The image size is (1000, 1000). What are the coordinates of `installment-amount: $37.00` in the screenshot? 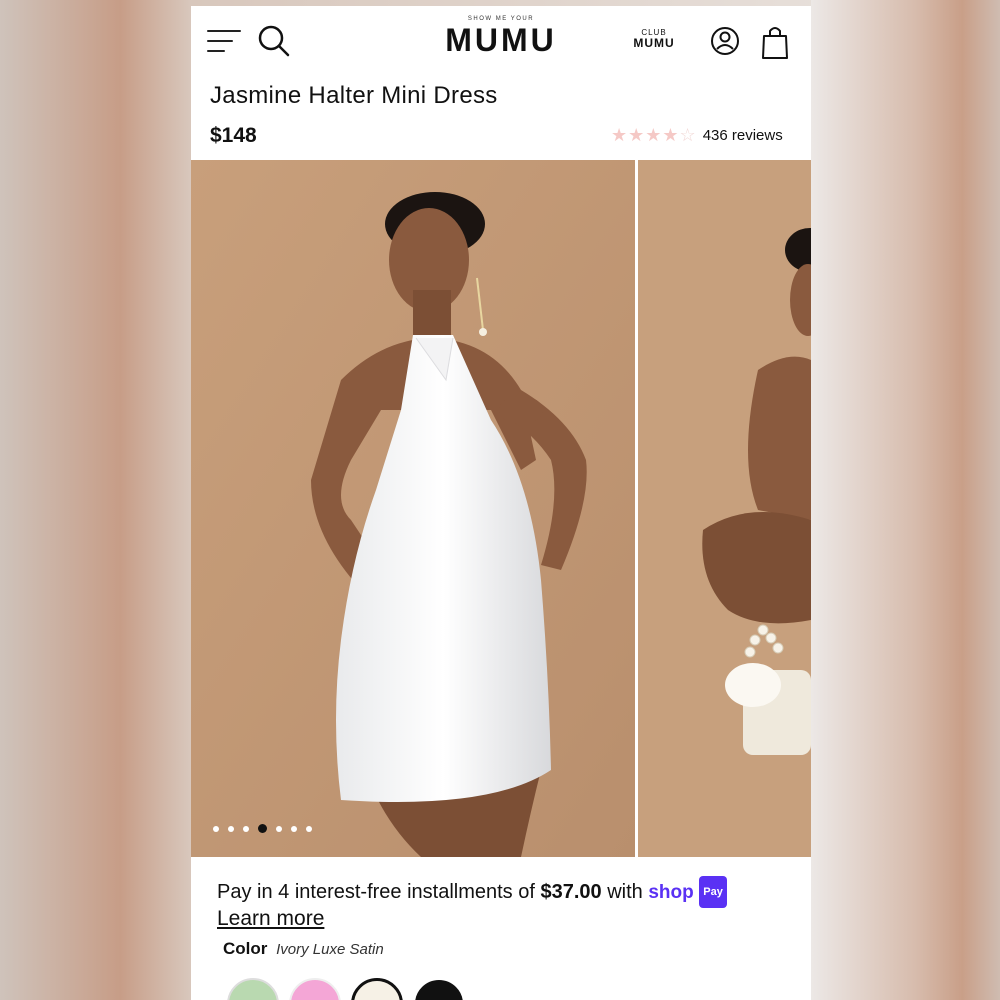 It's located at (571, 892).